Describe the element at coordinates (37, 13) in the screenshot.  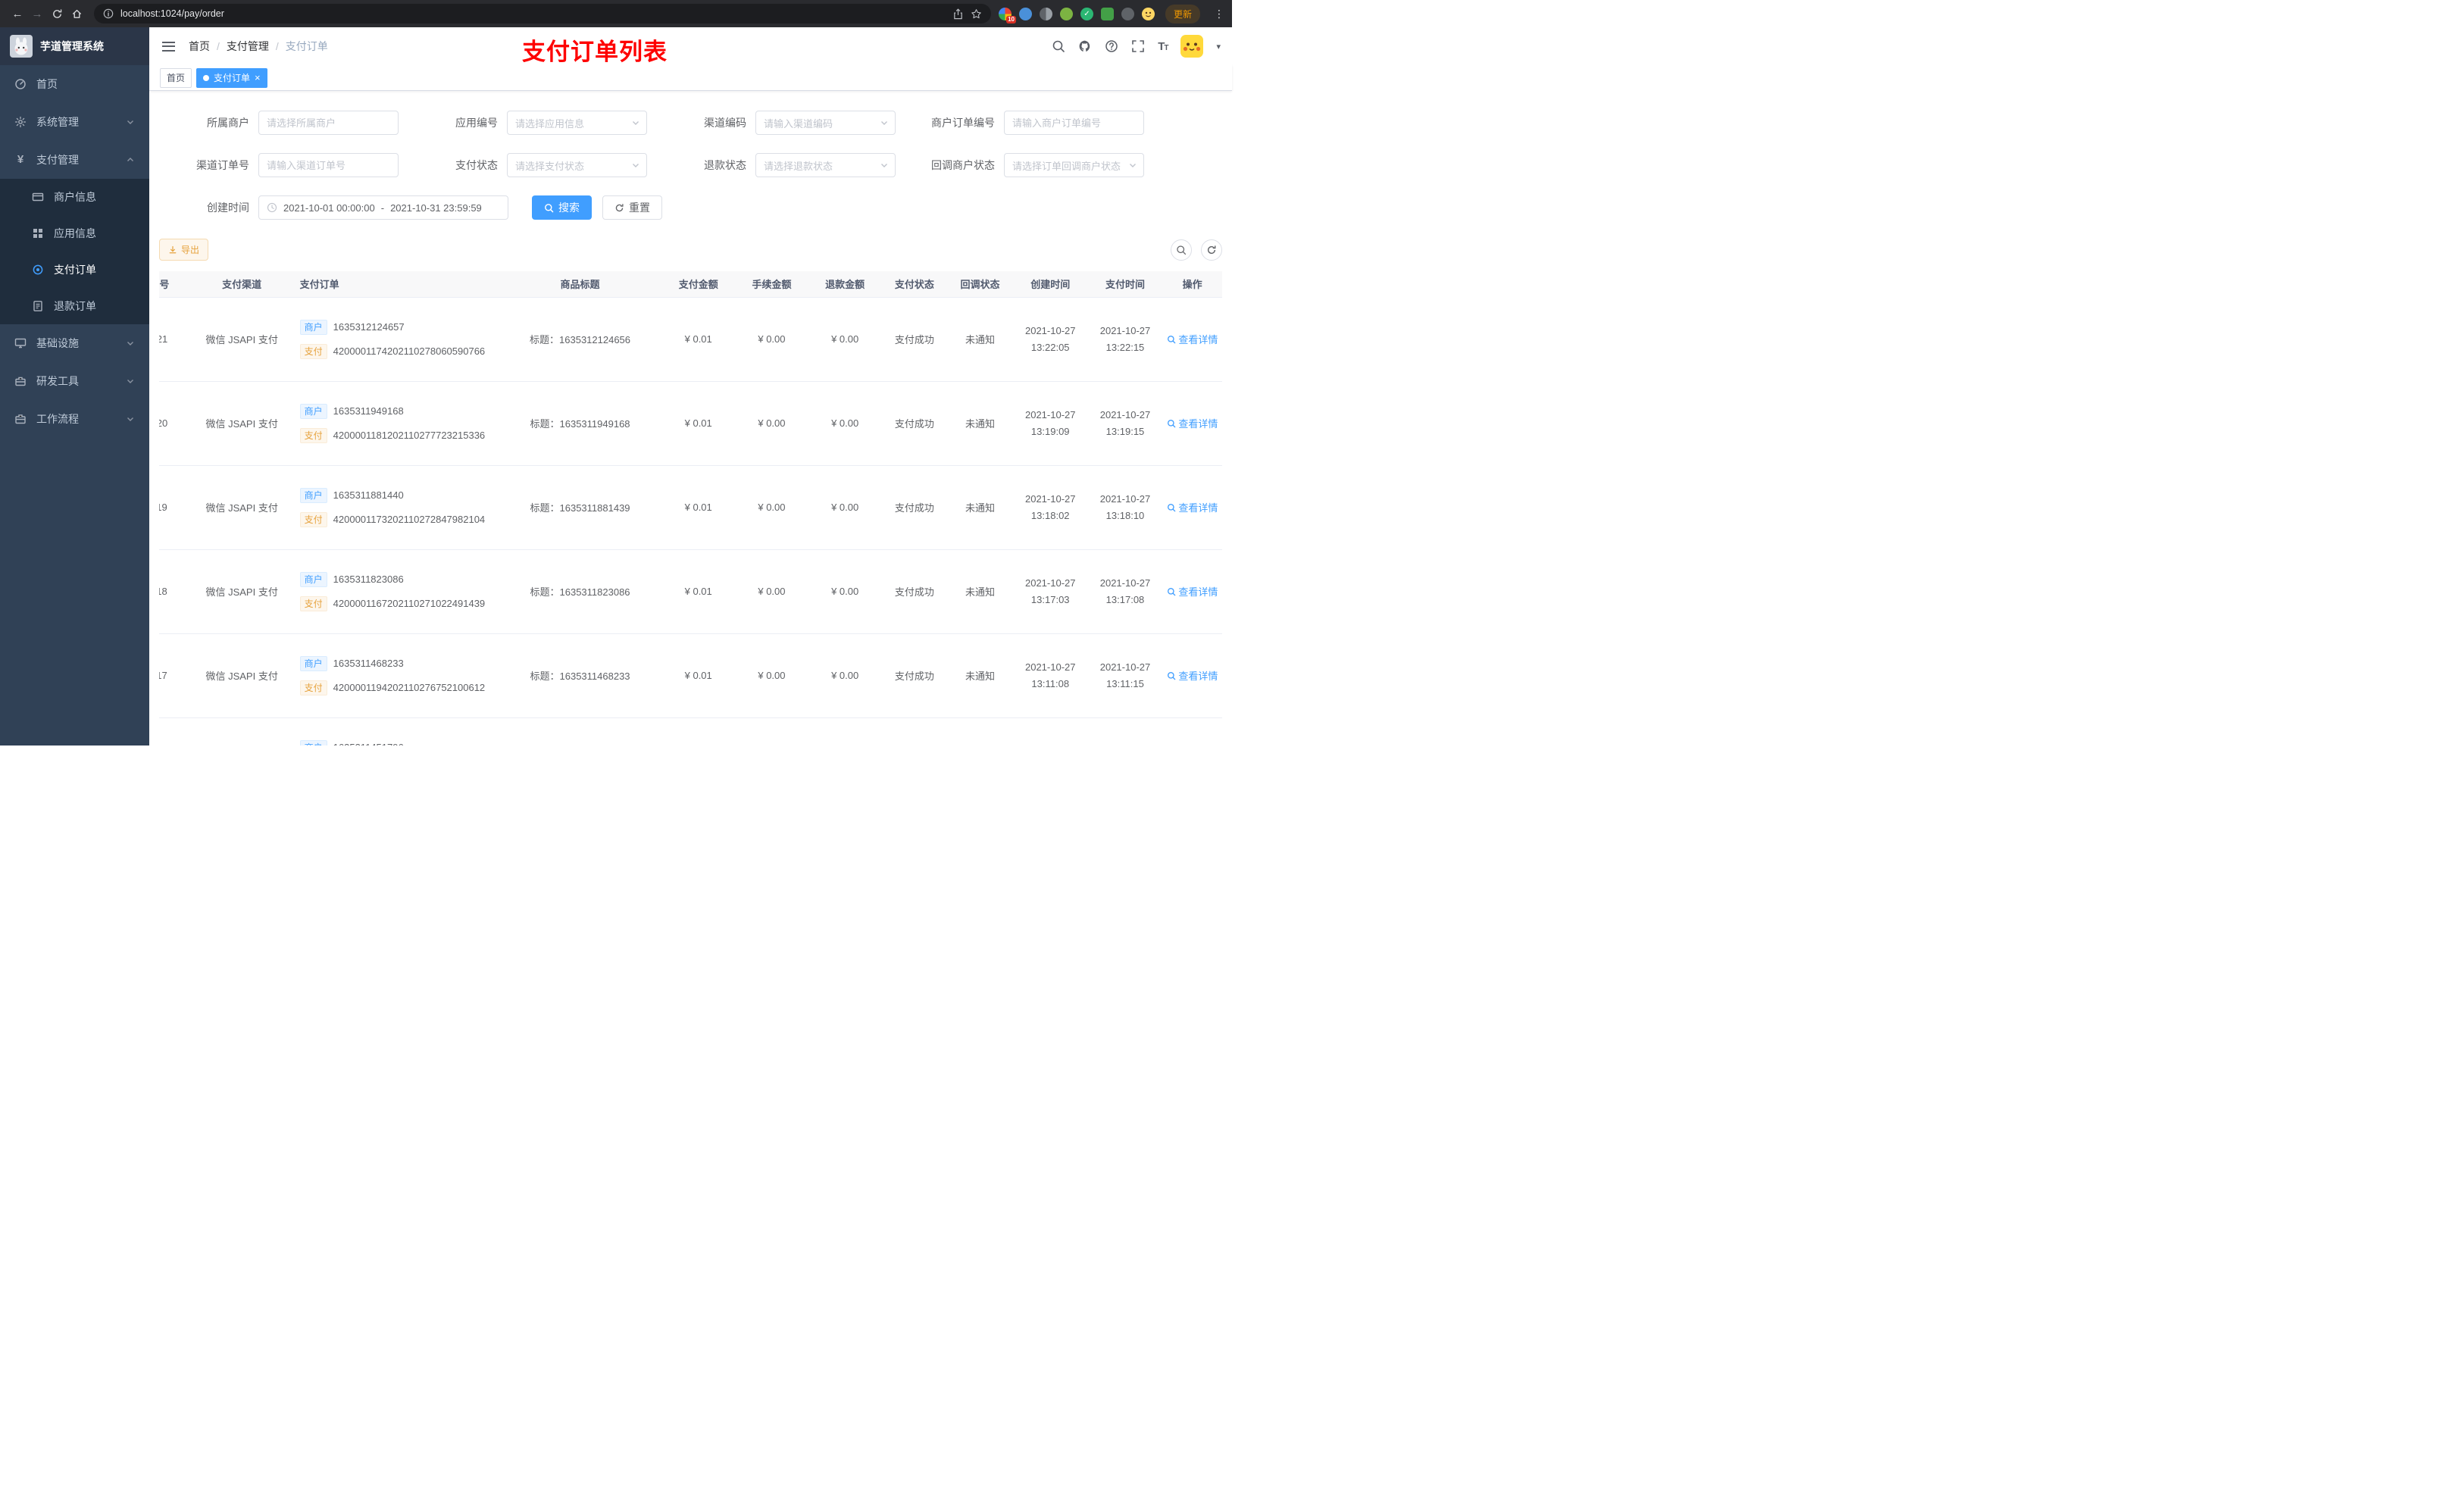
I see `browser-forward-button: →` at that location.